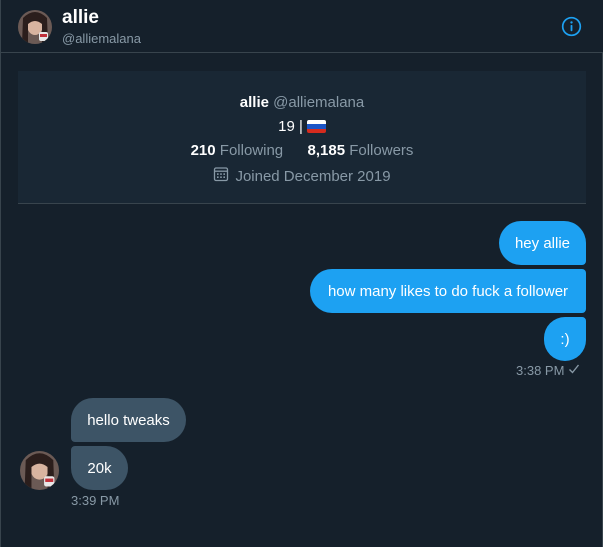 Image resolution: width=603 pixels, height=547 pixels. I want to click on message-text: hey allie, so click(542, 243).